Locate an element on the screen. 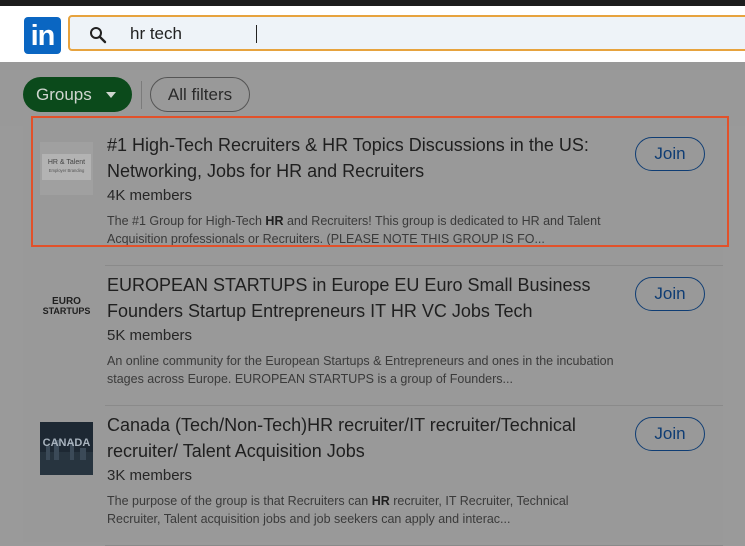 This screenshot has height=546, width=745. member-count: 5K members is located at coordinates (150, 335).